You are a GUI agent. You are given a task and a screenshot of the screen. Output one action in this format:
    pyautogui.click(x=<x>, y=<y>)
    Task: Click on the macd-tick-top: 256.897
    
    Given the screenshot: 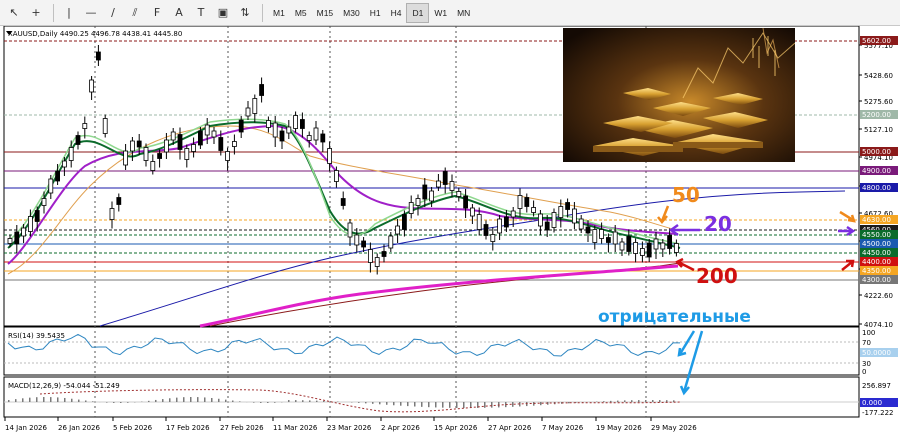 What is the action you would take?
    pyautogui.click(x=876, y=386)
    